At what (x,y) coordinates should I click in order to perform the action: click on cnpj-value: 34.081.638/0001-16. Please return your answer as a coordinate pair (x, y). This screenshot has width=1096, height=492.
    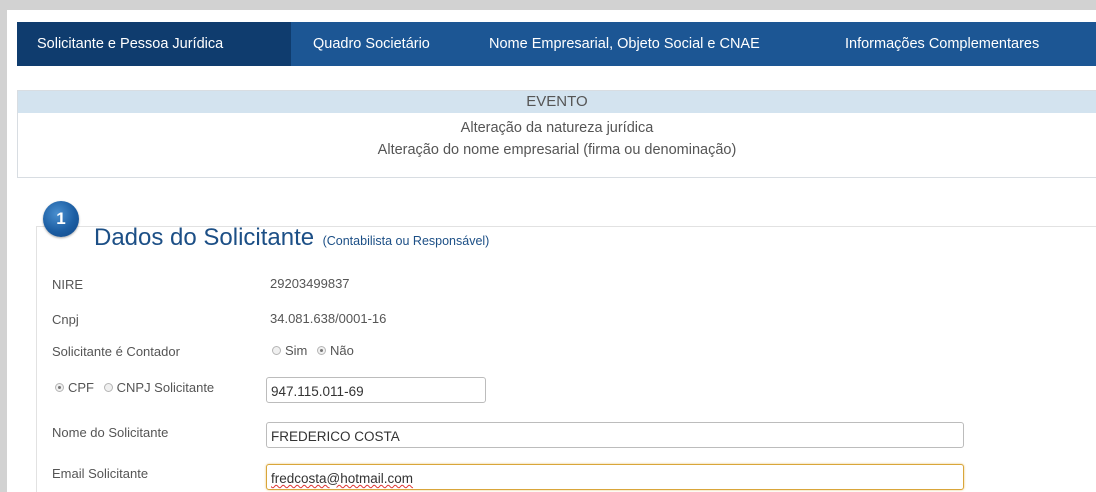
    Looking at the image, I should click on (328, 318).